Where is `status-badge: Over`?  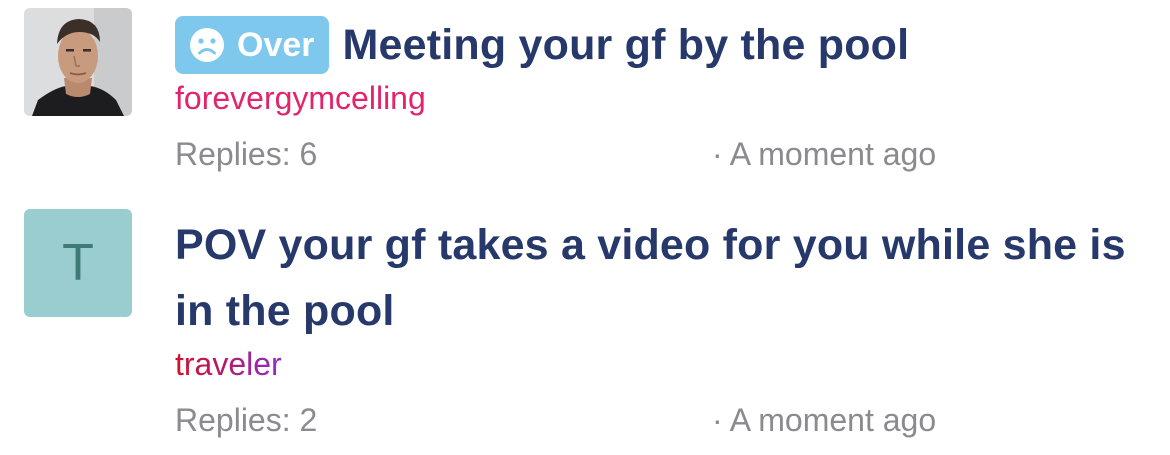
status-badge: Over is located at coordinates (252, 45).